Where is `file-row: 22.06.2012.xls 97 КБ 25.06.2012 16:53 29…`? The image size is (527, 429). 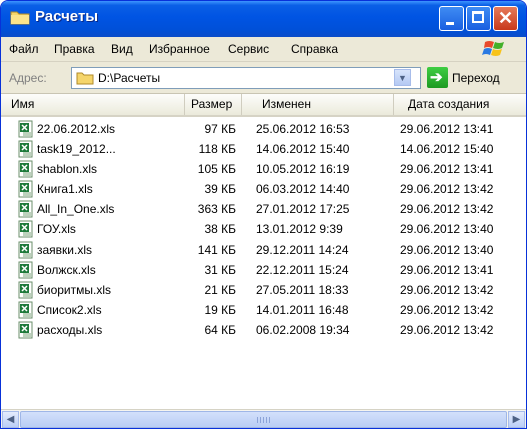 file-row: 22.06.2012.xls 97 КБ 25.06.2012 16:53 29… is located at coordinates (263, 129).